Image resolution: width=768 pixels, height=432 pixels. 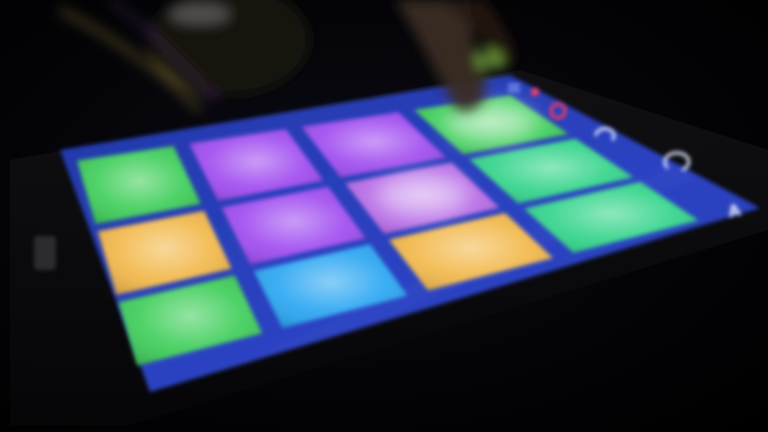 What do you see at coordinates (45, 253) in the screenshot?
I see `tablet-side-button` at bounding box center [45, 253].